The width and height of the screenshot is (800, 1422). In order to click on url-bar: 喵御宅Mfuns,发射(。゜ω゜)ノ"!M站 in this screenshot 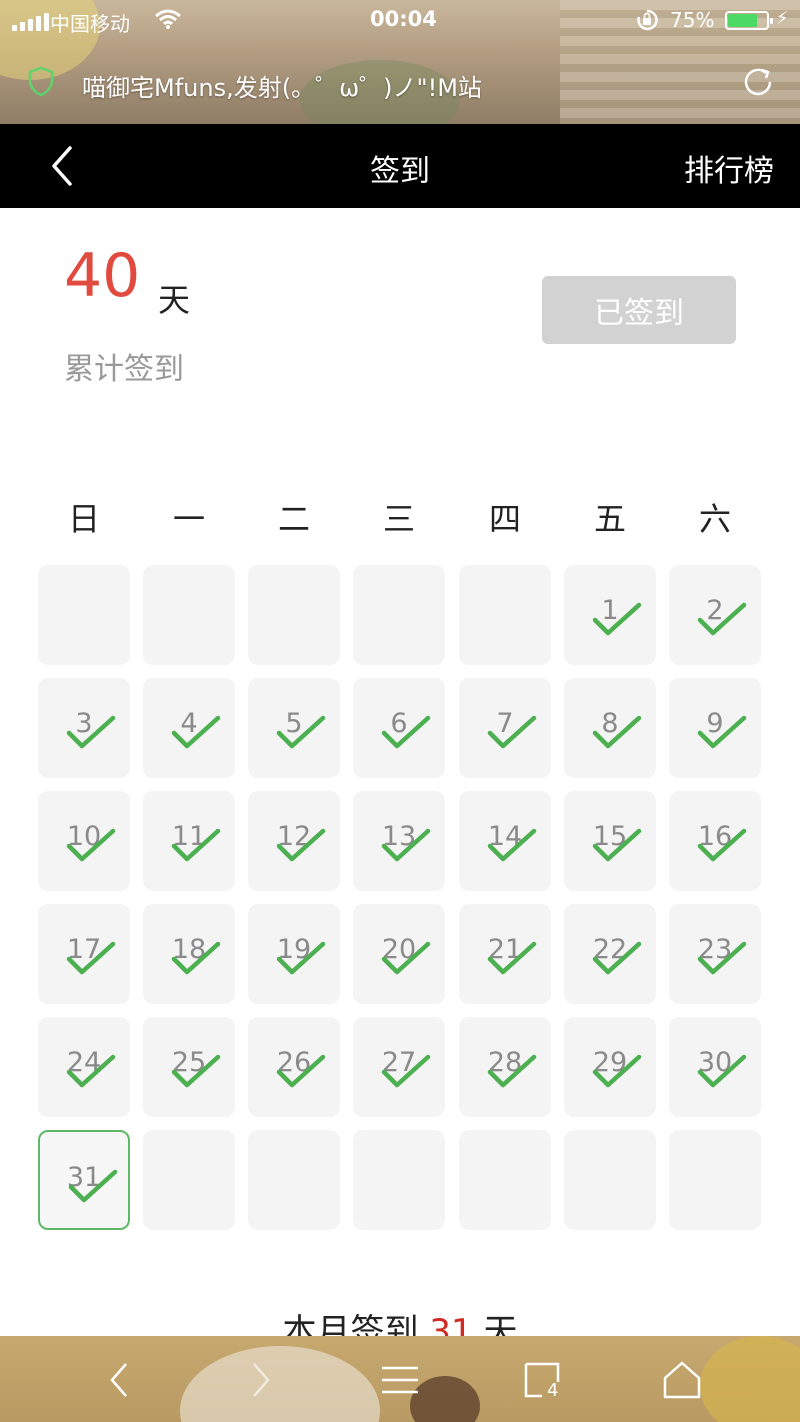, I will do `click(400, 84)`.